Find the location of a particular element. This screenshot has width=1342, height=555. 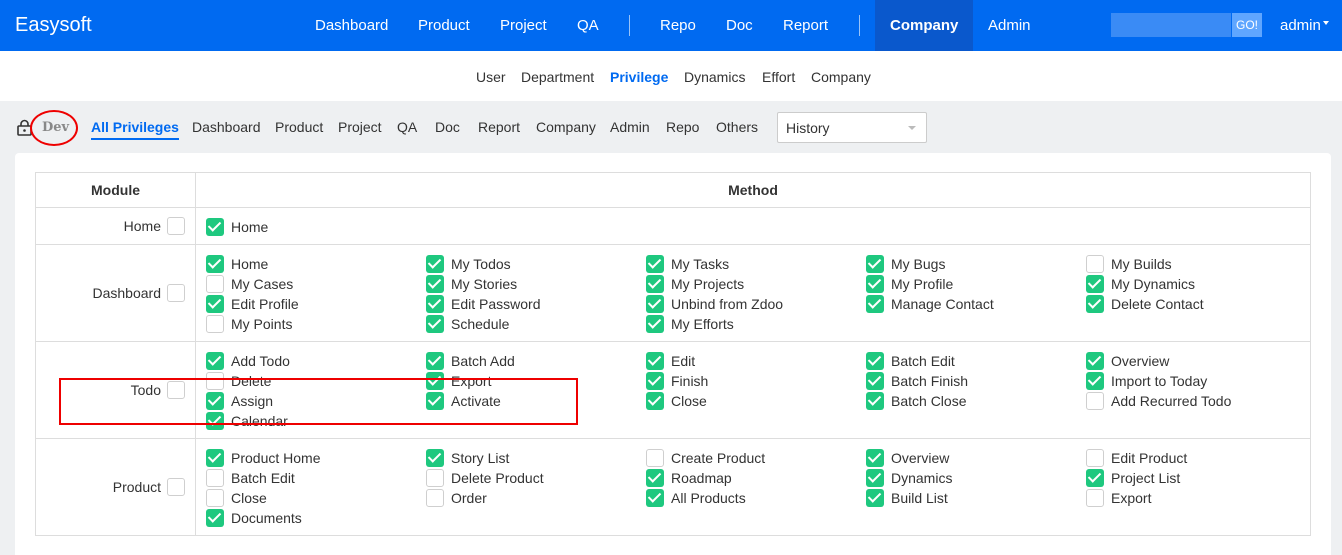

method-item: My Cases is located at coordinates (316, 283).